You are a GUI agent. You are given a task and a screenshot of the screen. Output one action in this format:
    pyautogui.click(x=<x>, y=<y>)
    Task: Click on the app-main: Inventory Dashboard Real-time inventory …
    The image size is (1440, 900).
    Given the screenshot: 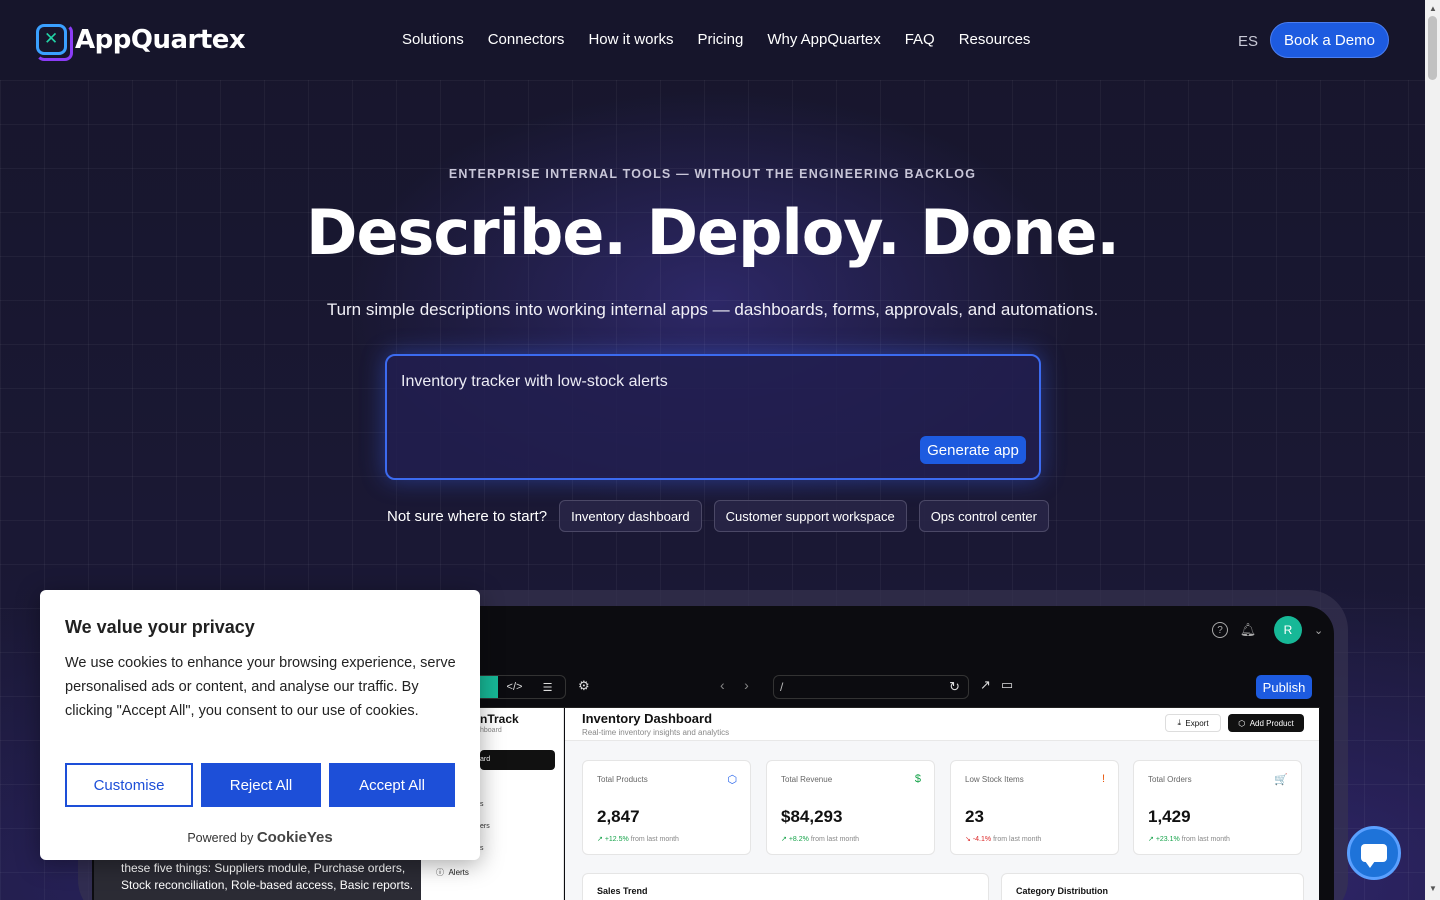 What is the action you would take?
    pyautogui.click(x=942, y=804)
    